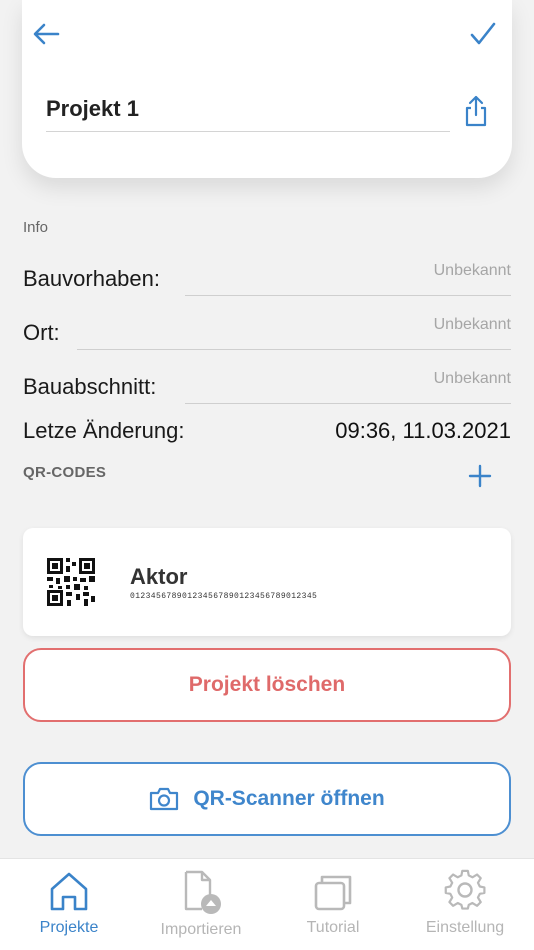  I want to click on tab-tutorial-label: Tutorial, so click(333, 927).